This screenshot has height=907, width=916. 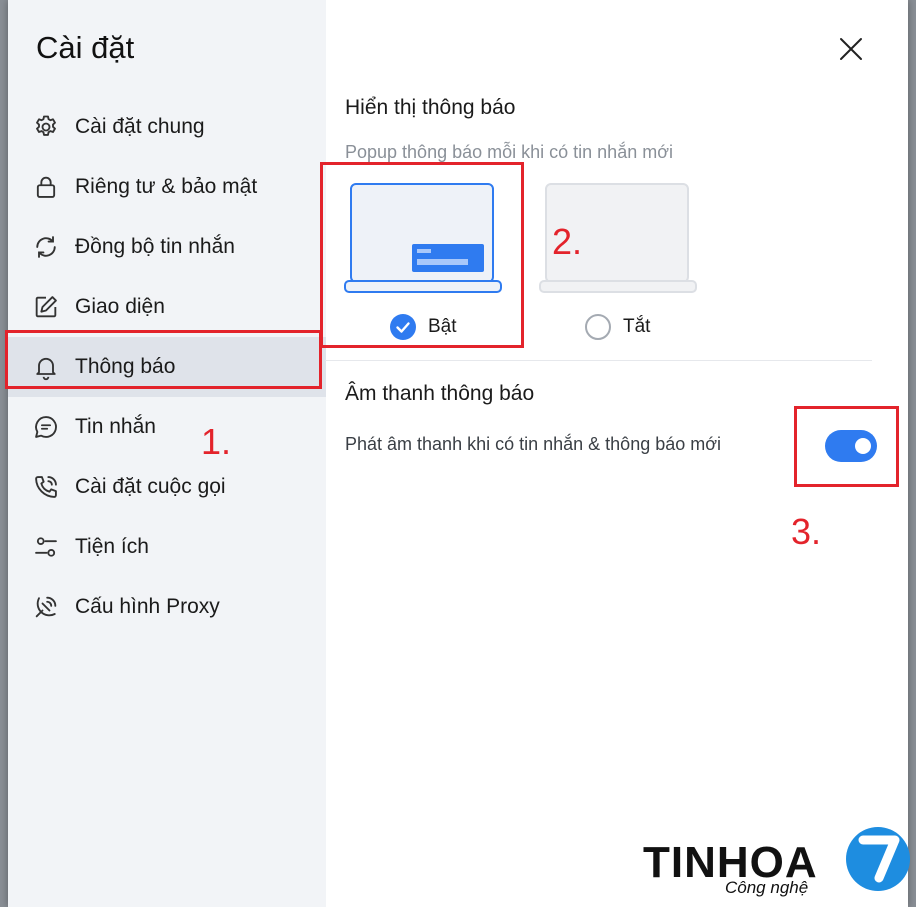 I want to click on sliders-icon, so click(x=46, y=547).